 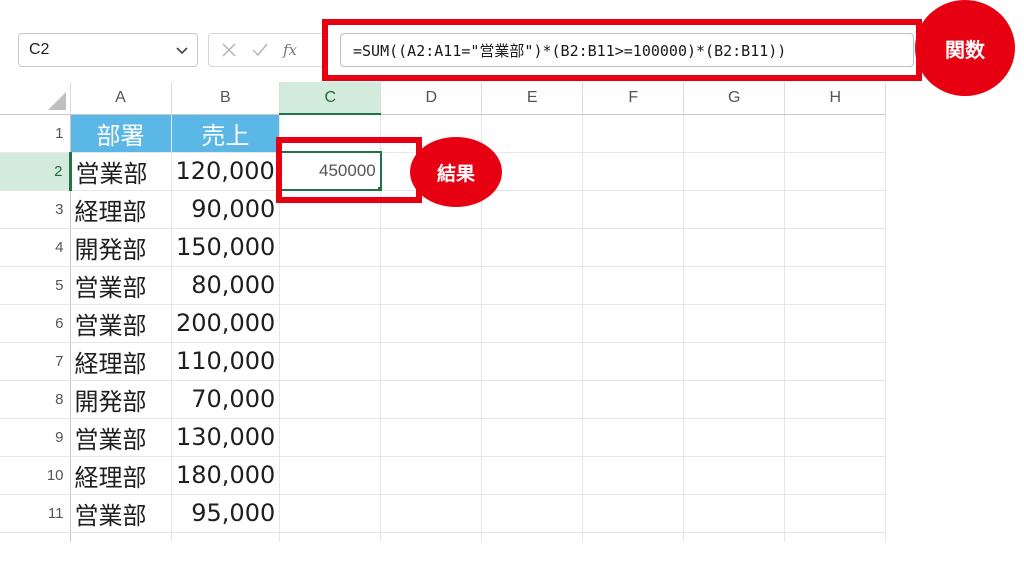 What do you see at coordinates (330, 513) in the screenshot?
I see `cell-c11` at bounding box center [330, 513].